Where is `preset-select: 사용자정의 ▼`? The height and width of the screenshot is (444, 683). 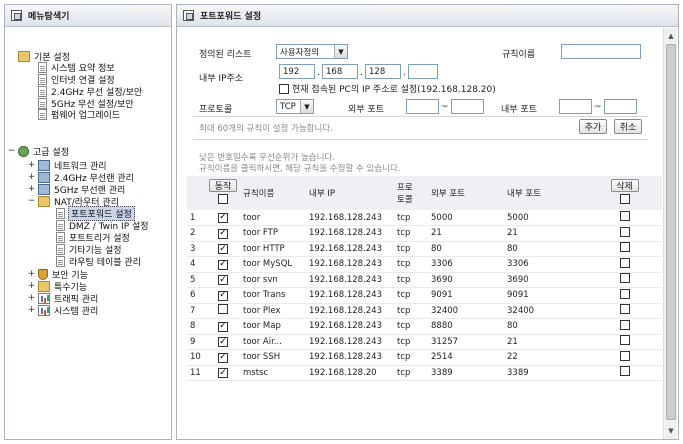 preset-select: 사용자정의 ▼ is located at coordinates (312, 51).